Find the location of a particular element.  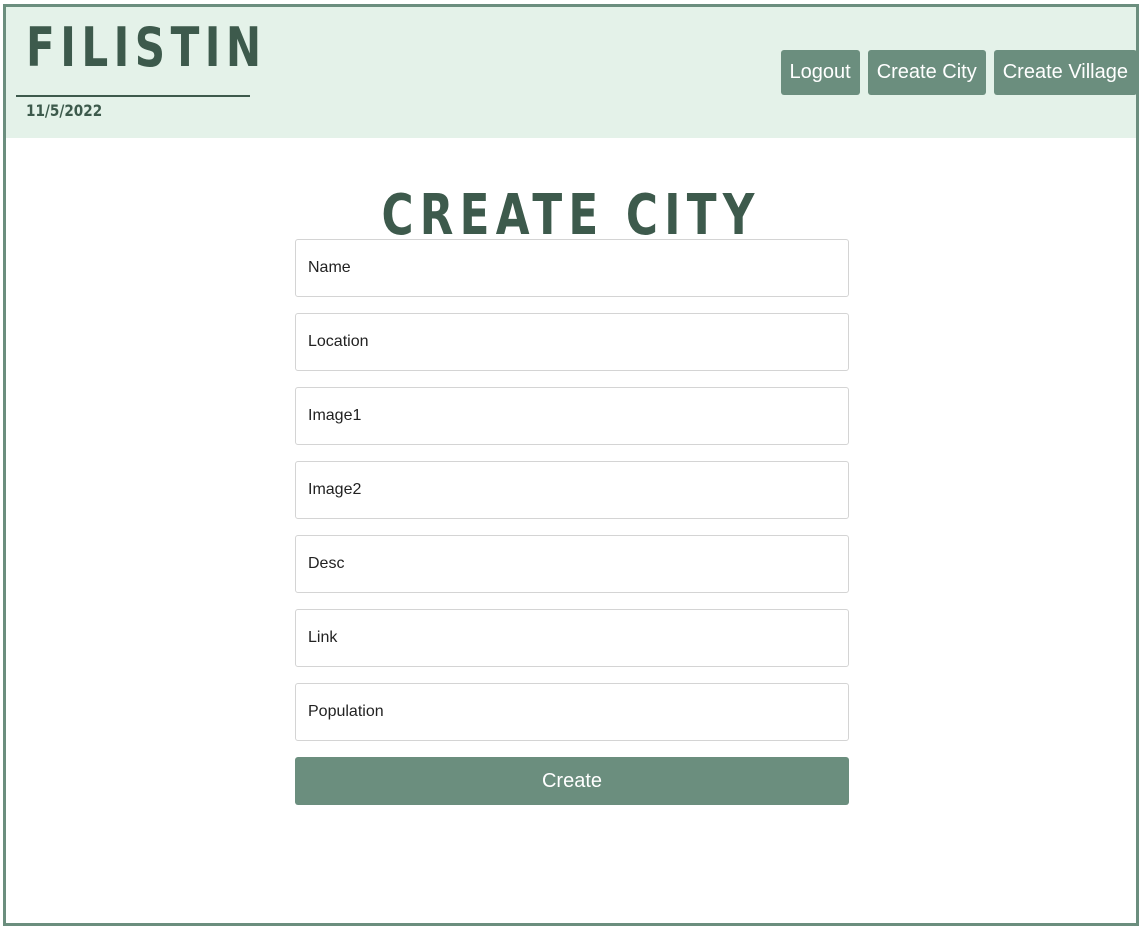

name-input is located at coordinates (572, 268).